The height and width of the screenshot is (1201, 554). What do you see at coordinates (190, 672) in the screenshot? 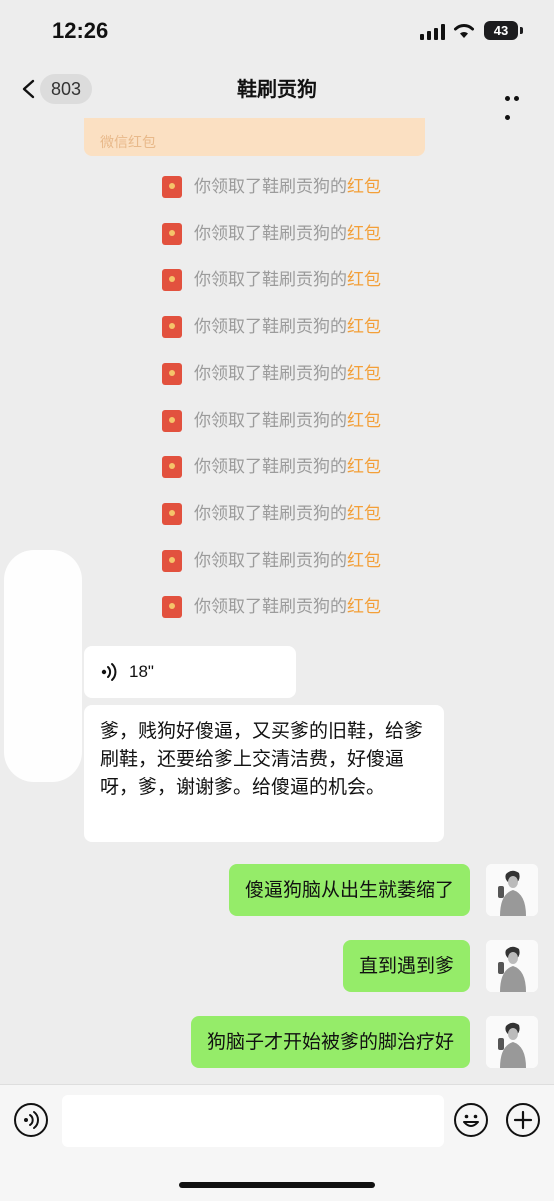
I see `voice-message-bubble: 18"` at bounding box center [190, 672].